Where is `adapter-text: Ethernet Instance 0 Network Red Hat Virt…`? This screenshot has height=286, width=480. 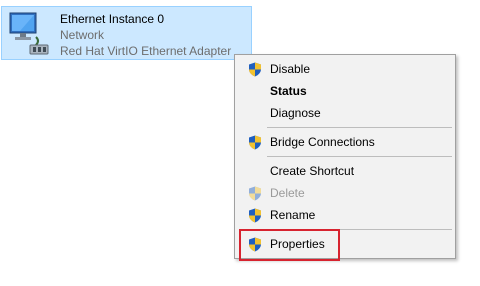
adapter-text: Ethernet Instance 0 Network Red Hat Virt… is located at coordinates (145, 35).